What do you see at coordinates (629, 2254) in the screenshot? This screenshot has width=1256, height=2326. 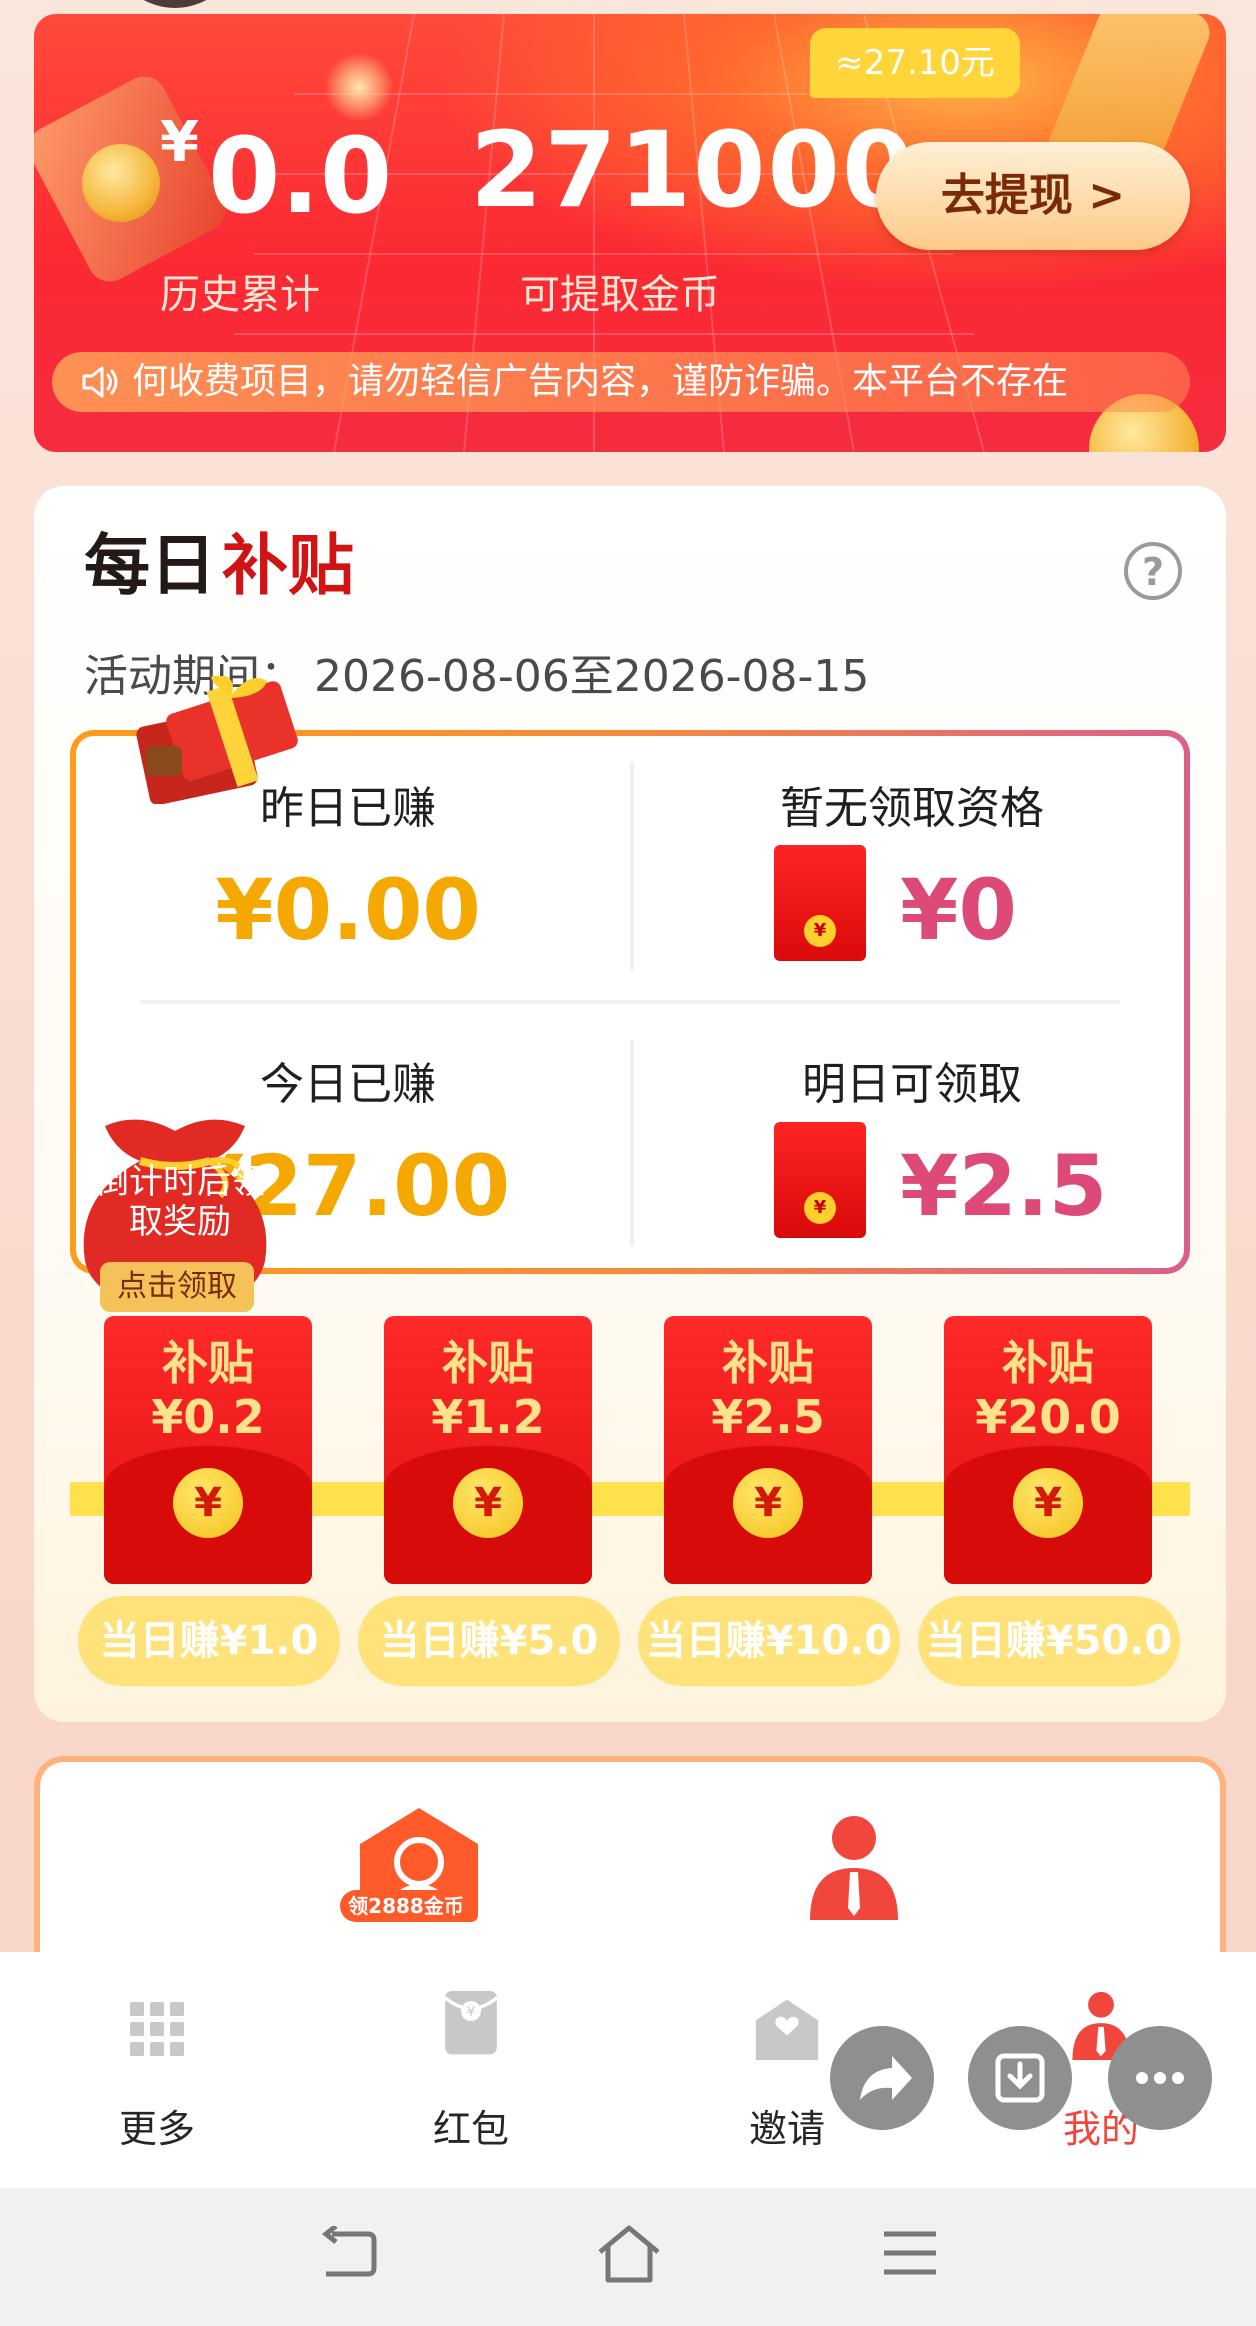 I see `home-icon` at bounding box center [629, 2254].